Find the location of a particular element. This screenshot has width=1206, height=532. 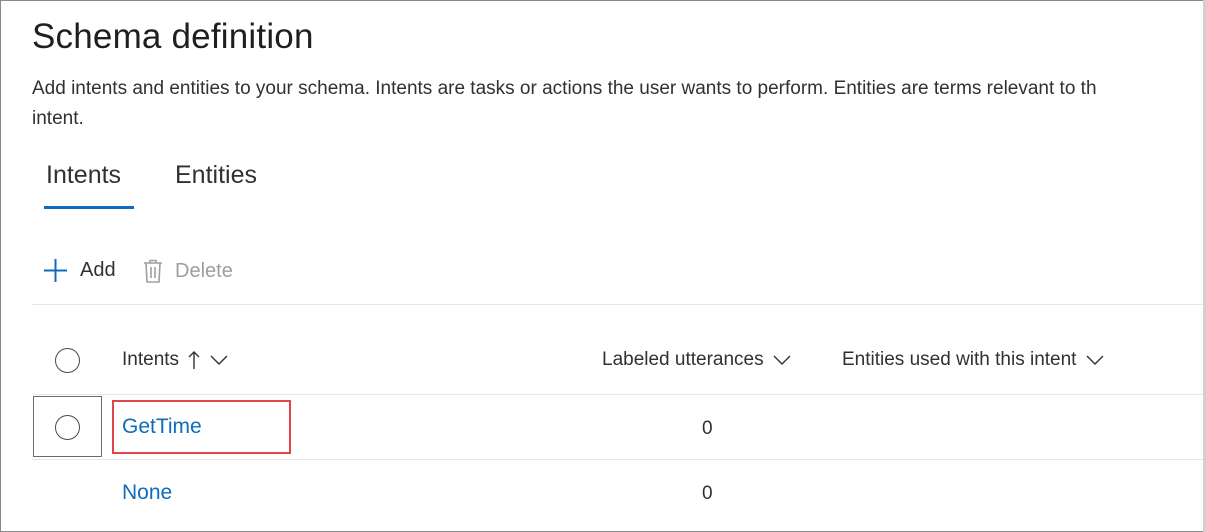

header-divider is located at coordinates (618, 394).